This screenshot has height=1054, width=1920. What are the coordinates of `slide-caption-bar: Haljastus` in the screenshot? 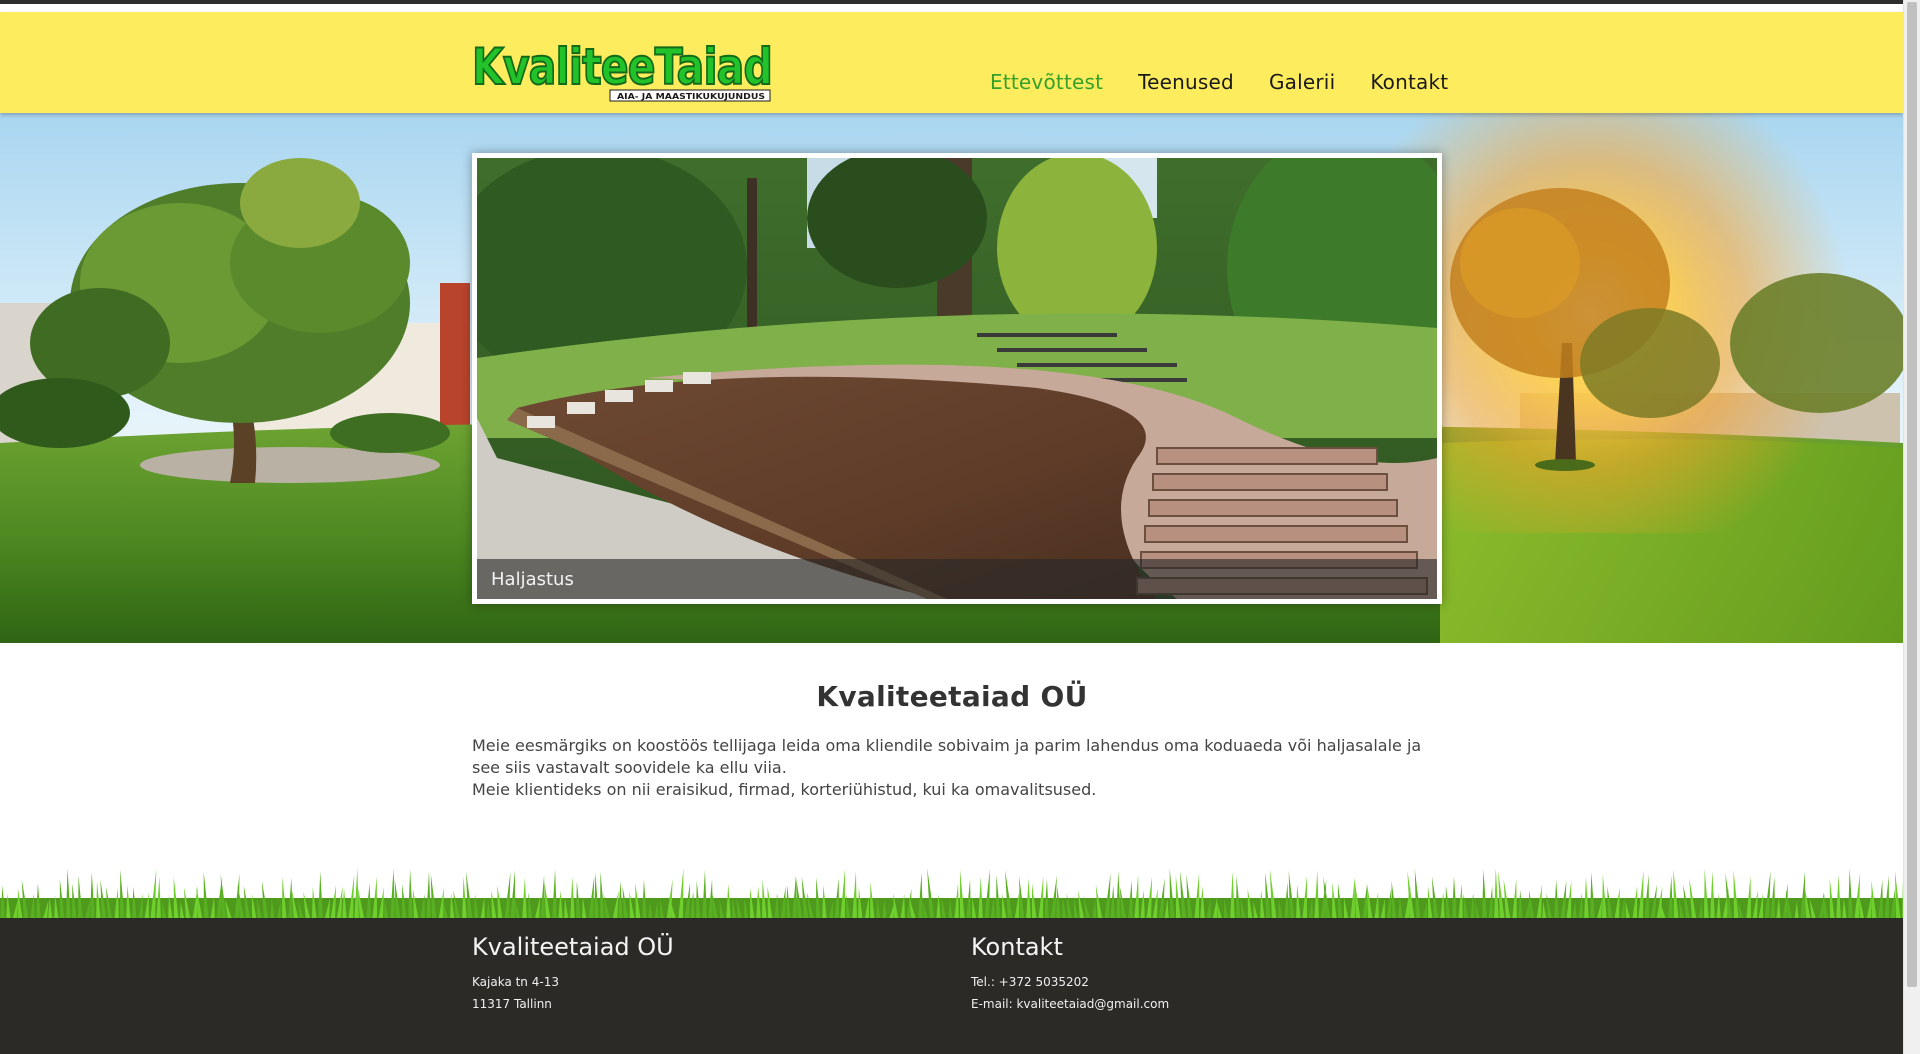 It's located at (957, 579).